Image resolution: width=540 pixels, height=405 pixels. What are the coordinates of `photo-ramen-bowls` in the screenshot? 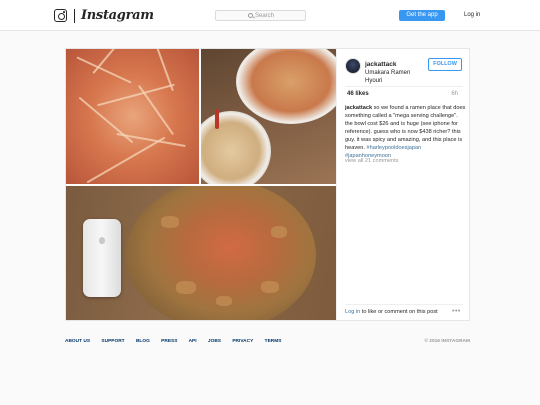 It's located at (268, 116).